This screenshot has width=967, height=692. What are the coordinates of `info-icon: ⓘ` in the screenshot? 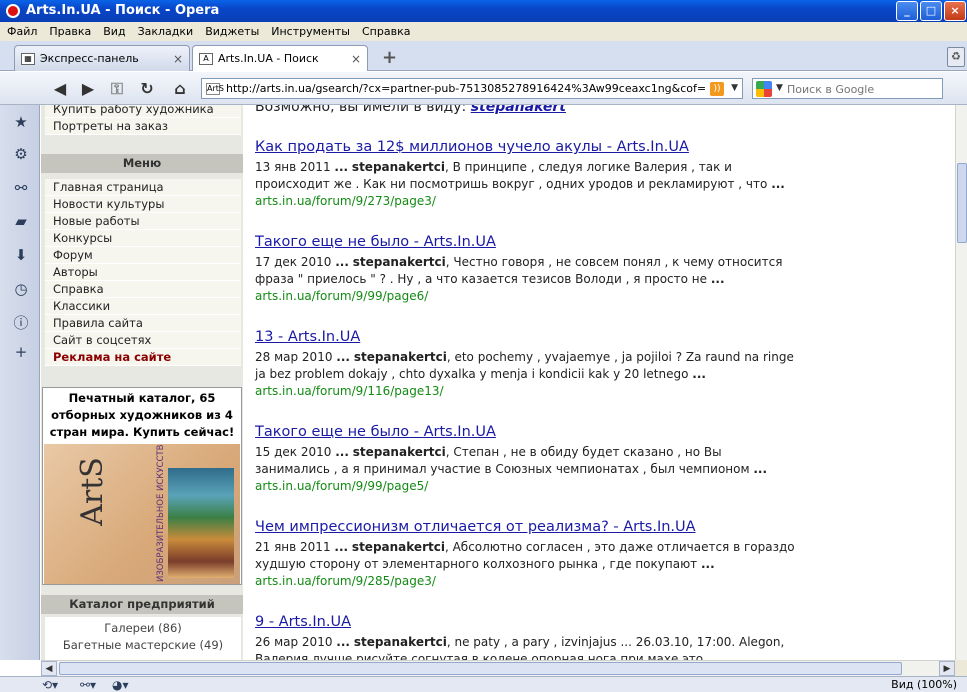 It's located at (21, 323).